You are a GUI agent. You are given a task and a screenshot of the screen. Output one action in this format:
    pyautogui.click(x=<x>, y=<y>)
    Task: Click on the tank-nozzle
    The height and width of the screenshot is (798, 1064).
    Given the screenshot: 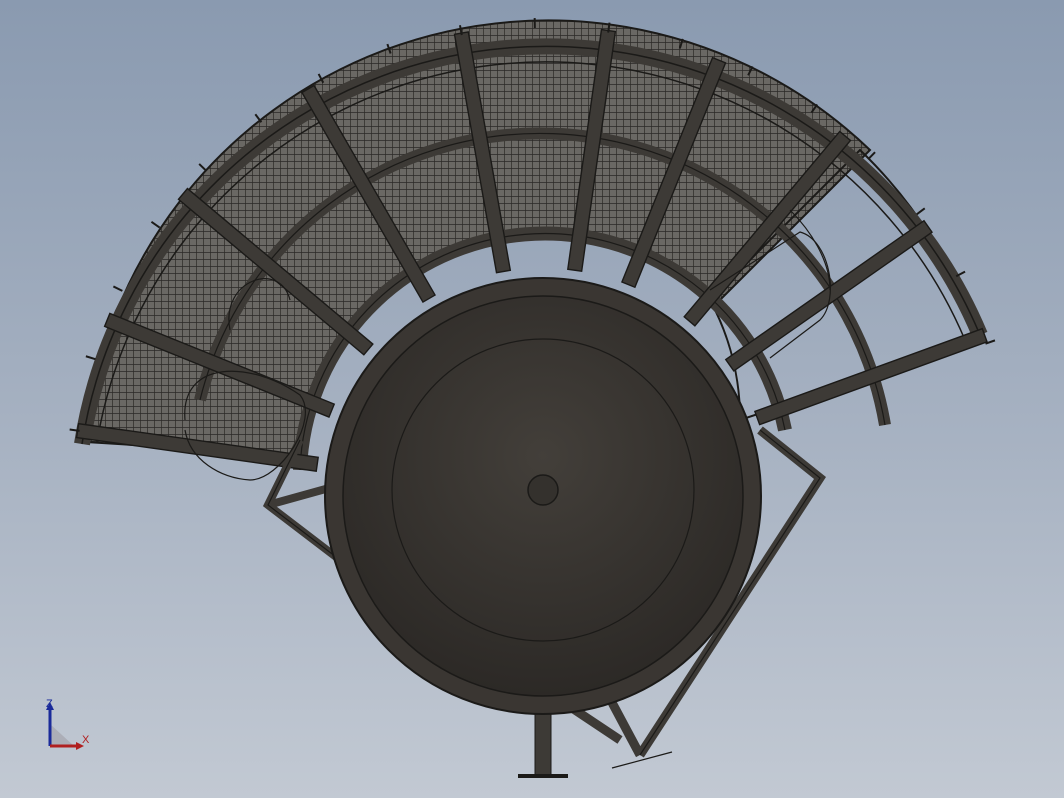 What is the action you would take?
    pyautogui.click(x=543, y=490)
    